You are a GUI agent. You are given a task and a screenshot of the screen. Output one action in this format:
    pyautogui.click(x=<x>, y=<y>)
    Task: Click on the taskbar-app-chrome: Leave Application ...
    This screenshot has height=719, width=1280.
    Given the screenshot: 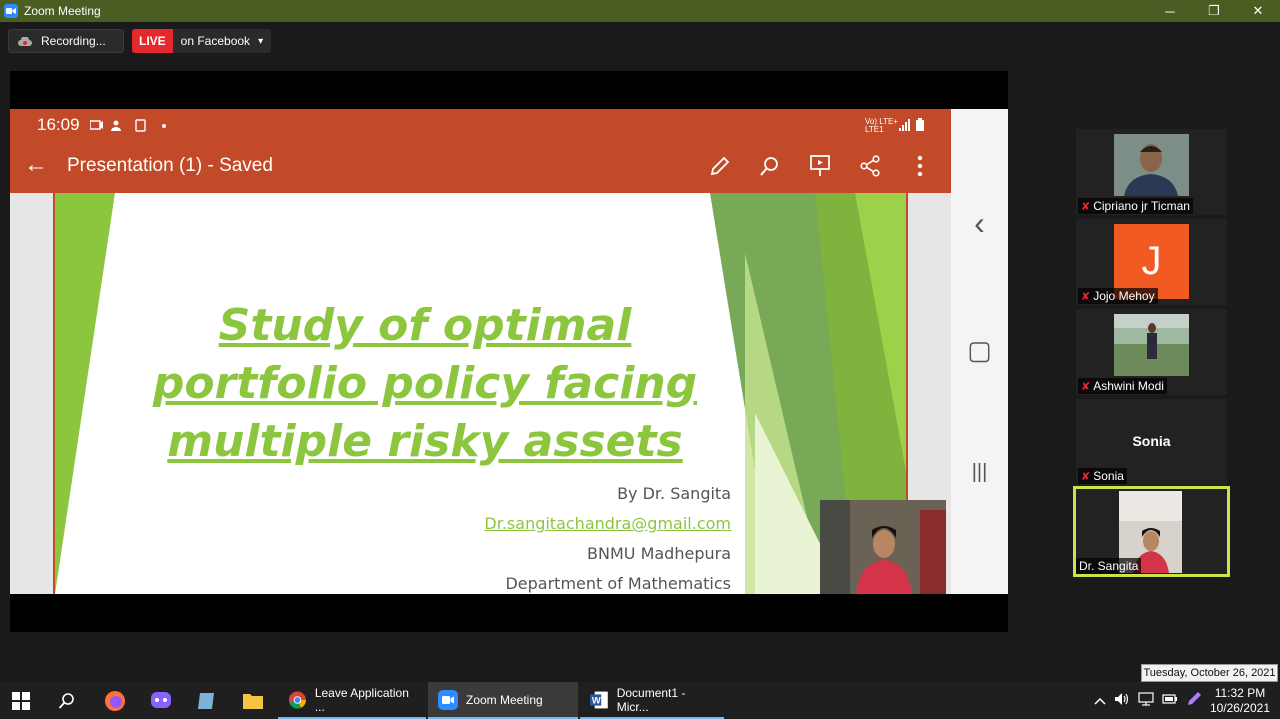 What is the action you would take?
    pyautogui.click(x=352, y=700)
    